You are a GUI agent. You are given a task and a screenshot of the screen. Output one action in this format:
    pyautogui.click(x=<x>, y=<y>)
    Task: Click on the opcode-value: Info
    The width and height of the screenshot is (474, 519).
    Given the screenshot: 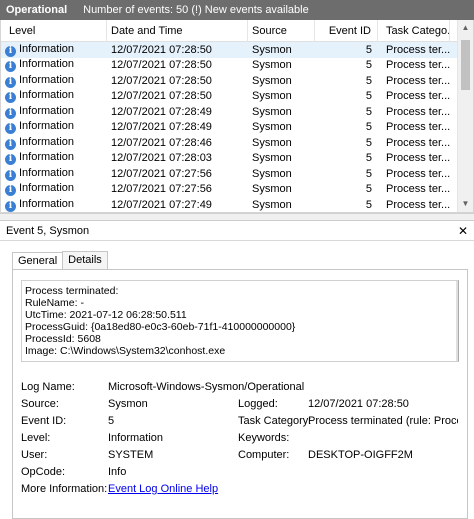 What is the action you would take?
    pyautogui.click(x=173, y=472)
    